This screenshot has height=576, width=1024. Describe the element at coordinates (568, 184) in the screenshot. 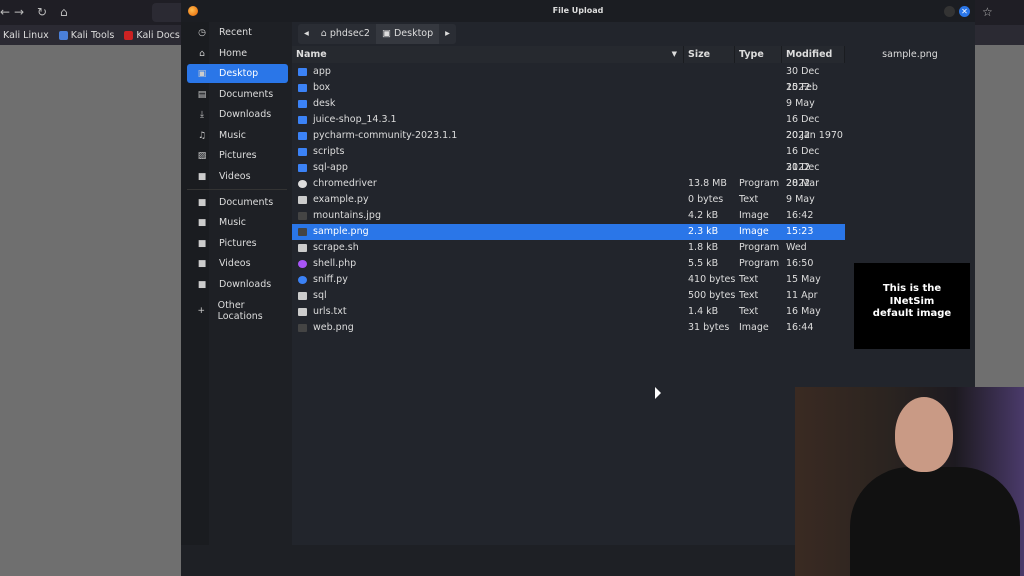

I see `file-row: chromedriver 13.8 MB Program 28 Mar` at that location.